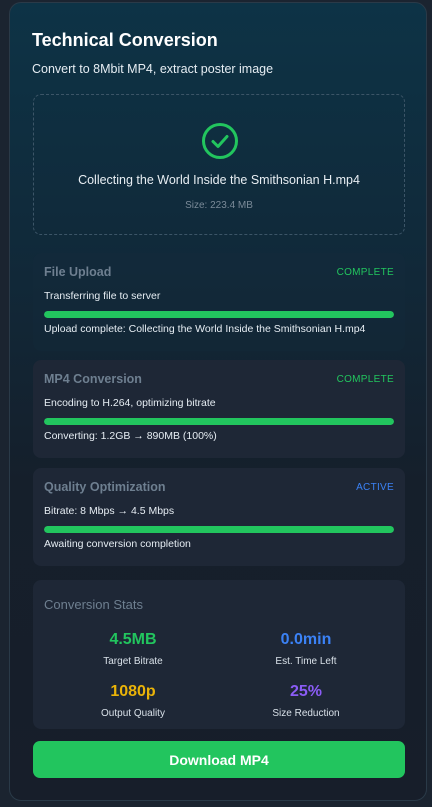  I want to click on stat-output-quality: 1080p Output Quality, so click(133, 701).